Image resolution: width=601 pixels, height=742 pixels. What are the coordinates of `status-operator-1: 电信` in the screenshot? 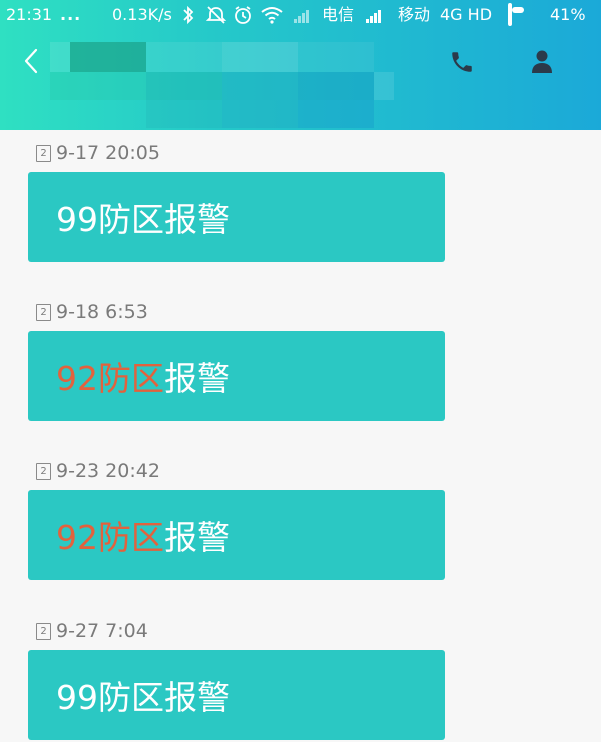 It's located at (338, 14).